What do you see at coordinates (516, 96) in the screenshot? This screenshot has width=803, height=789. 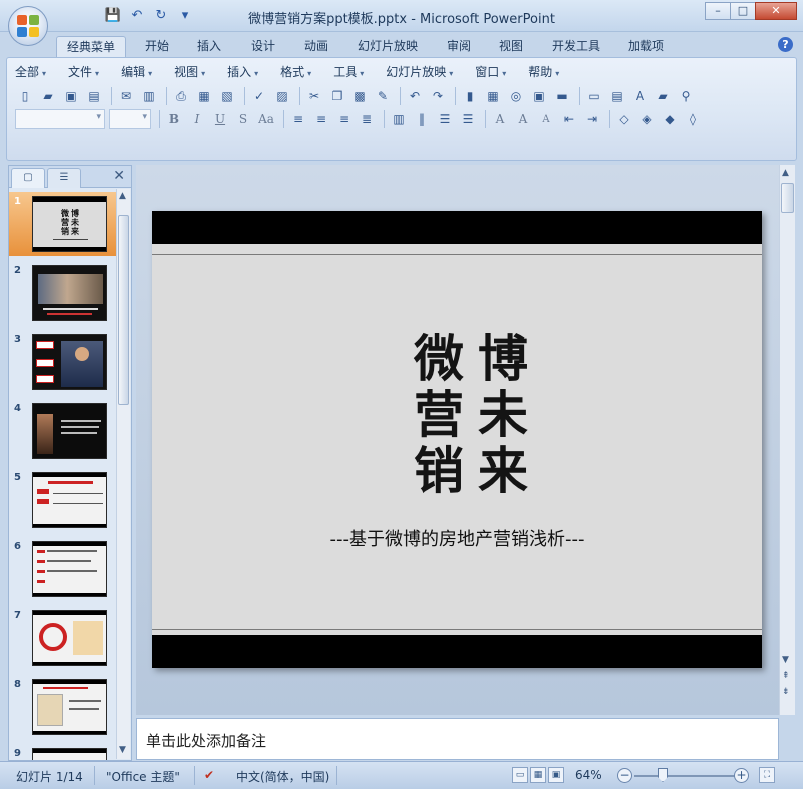 I see `hyperlink-icon: ◎` at bounding box center [516, 96].